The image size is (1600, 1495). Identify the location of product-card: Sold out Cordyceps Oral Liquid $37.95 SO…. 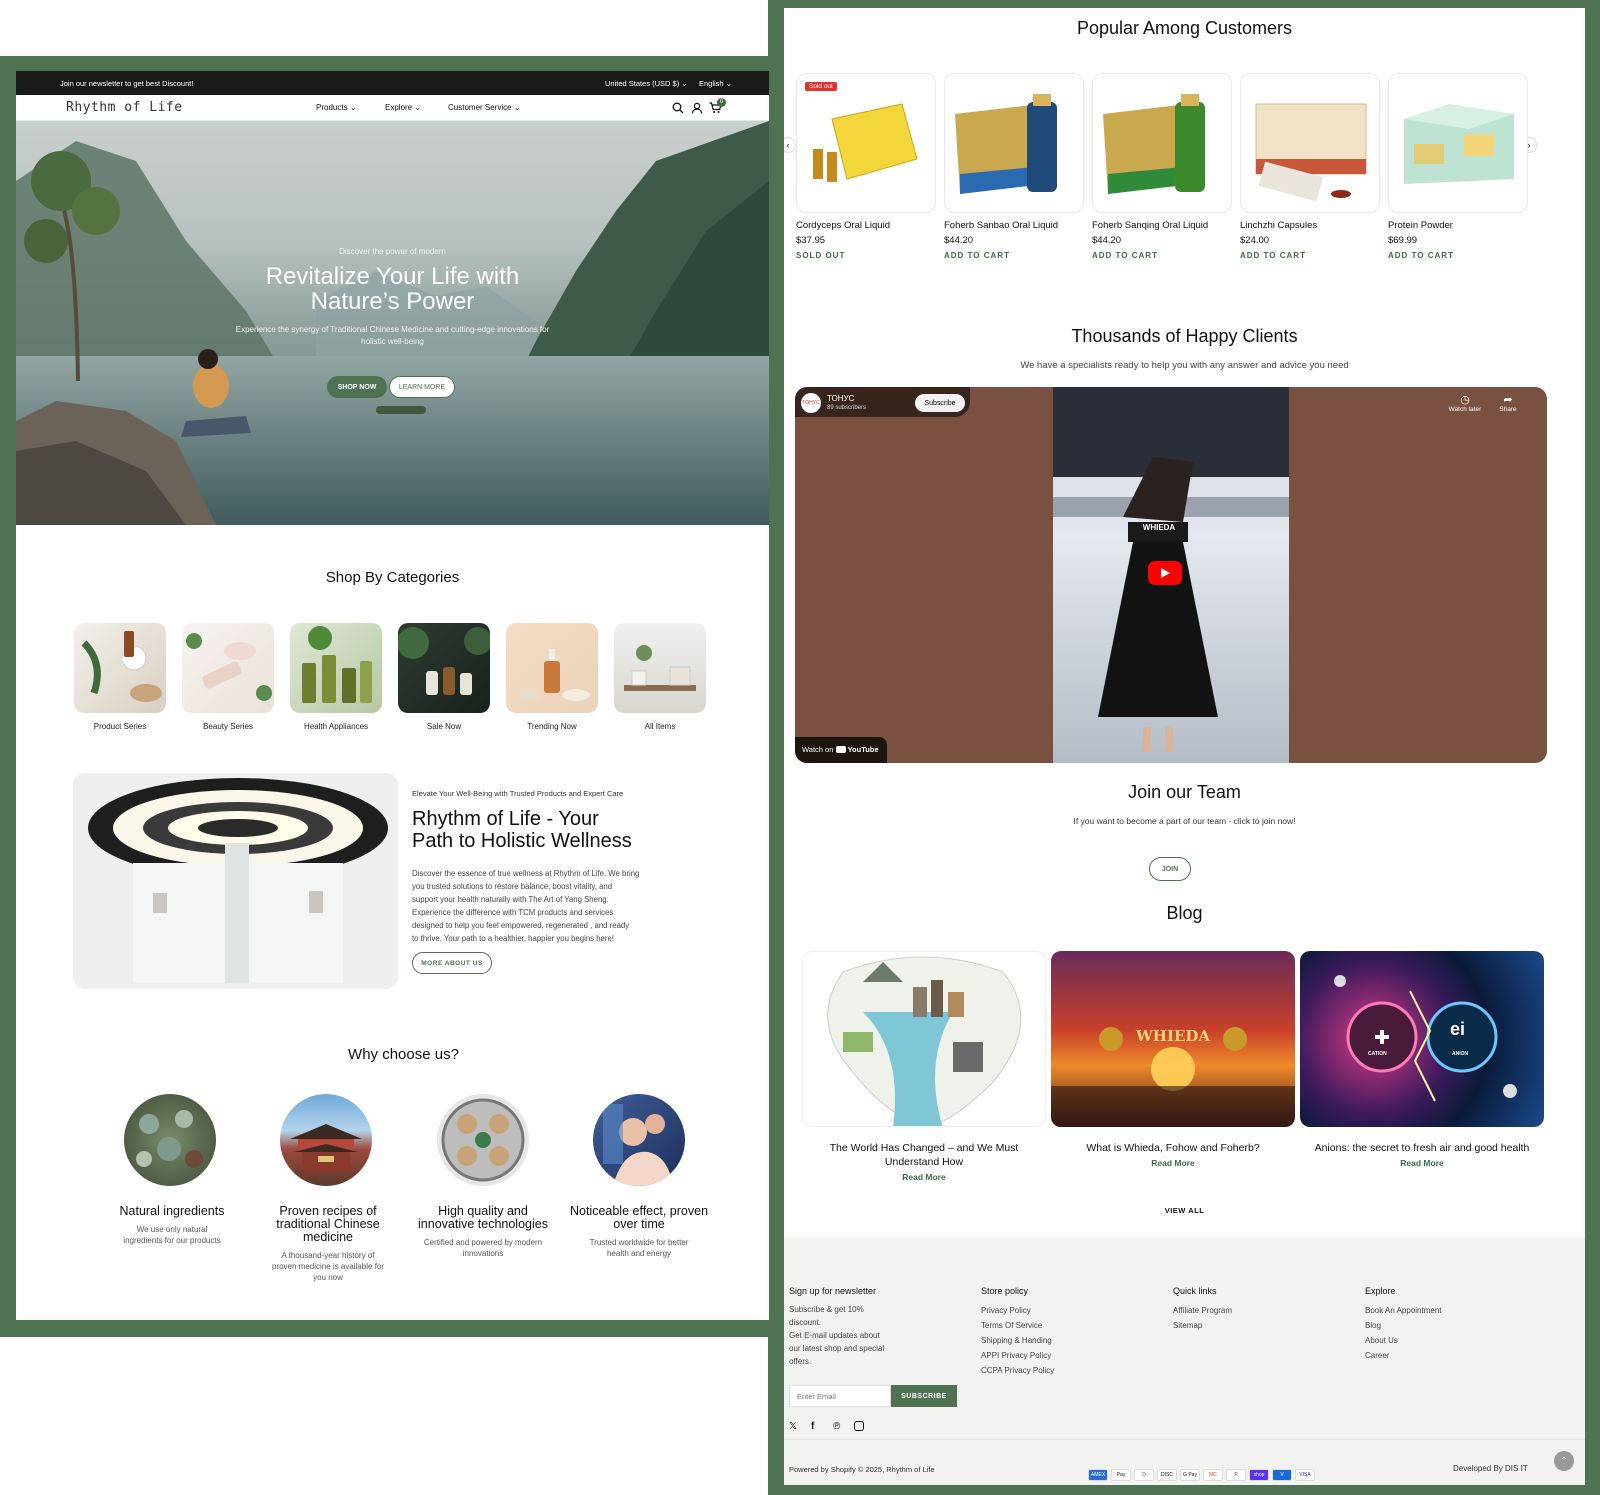
(866, 173).